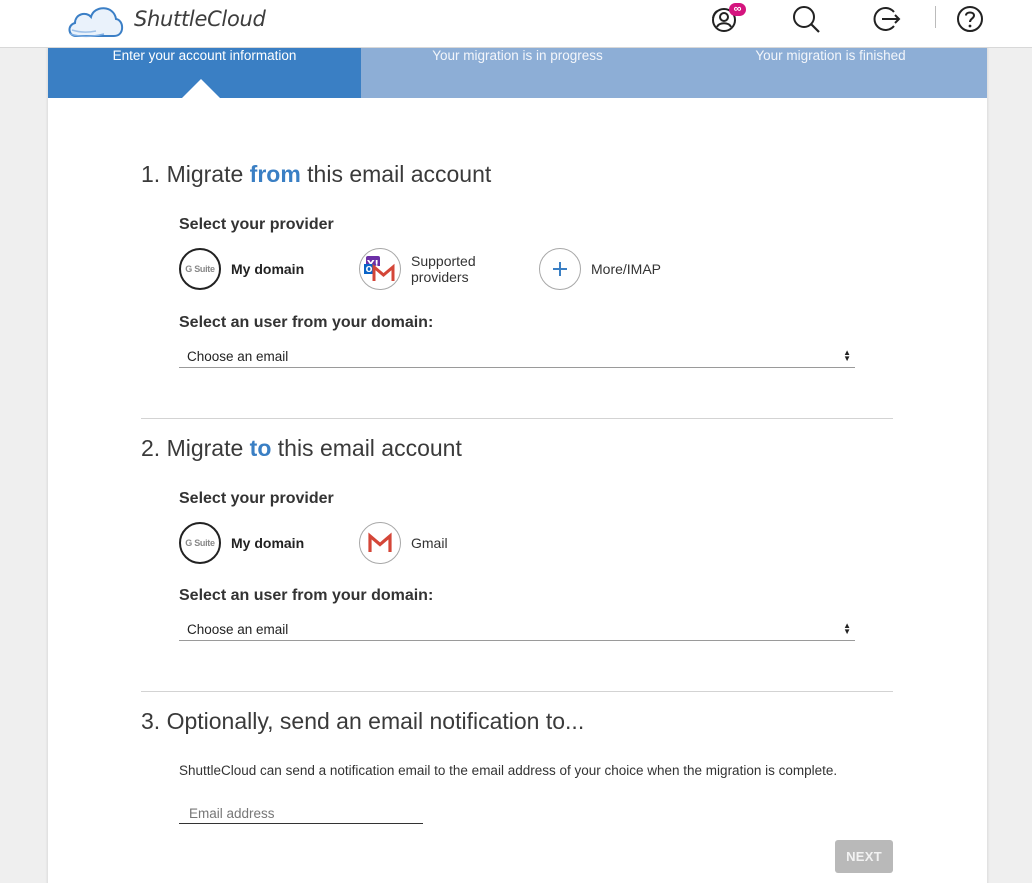  I want to click on source-provider-my-domain: G Suite My domain, so click(241, 269).